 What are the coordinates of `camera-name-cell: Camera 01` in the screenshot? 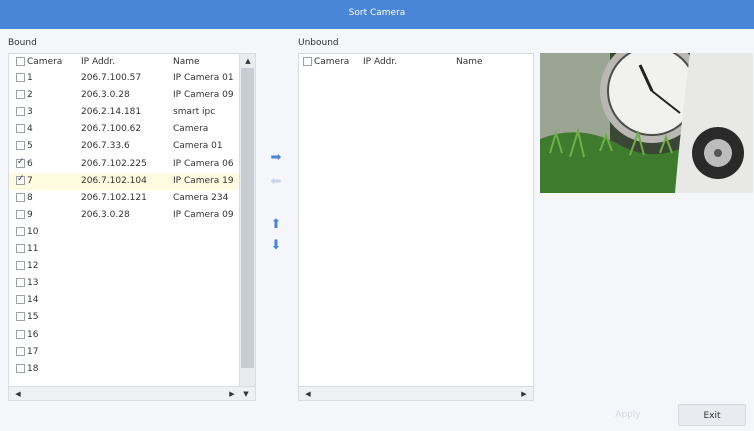 It's located at (198, 146).